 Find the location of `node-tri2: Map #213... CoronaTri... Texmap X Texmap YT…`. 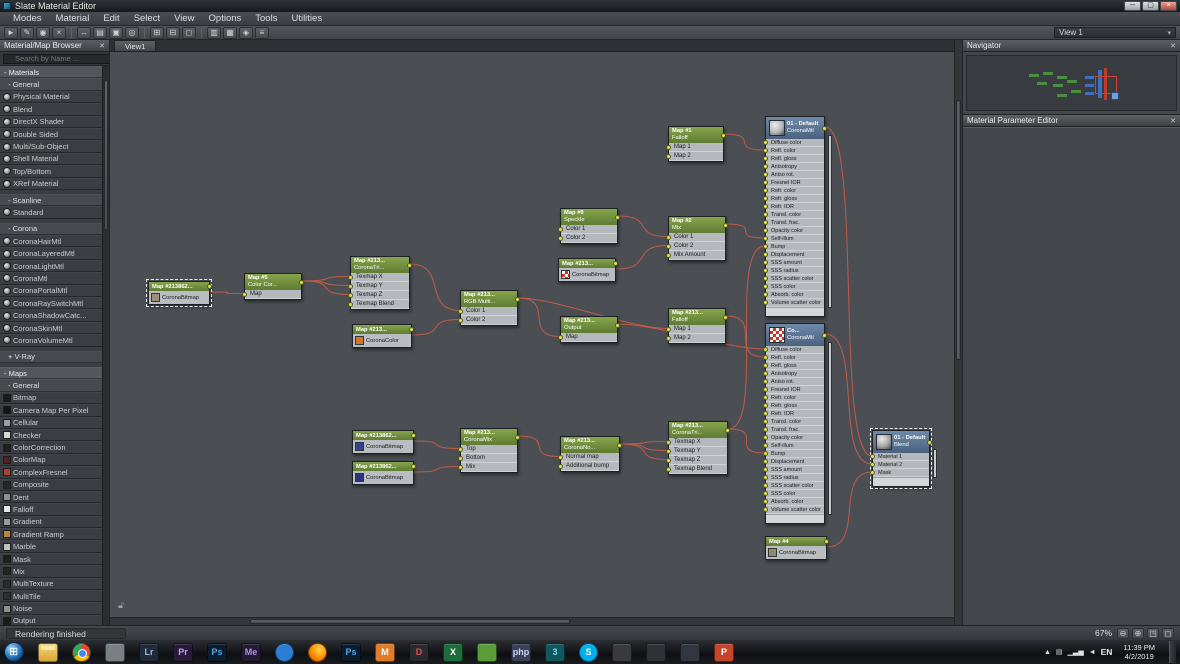

node-tri2: Map #213... CoronaTri... Texmap X Texmap YT… is located at coordinates (698, 448).